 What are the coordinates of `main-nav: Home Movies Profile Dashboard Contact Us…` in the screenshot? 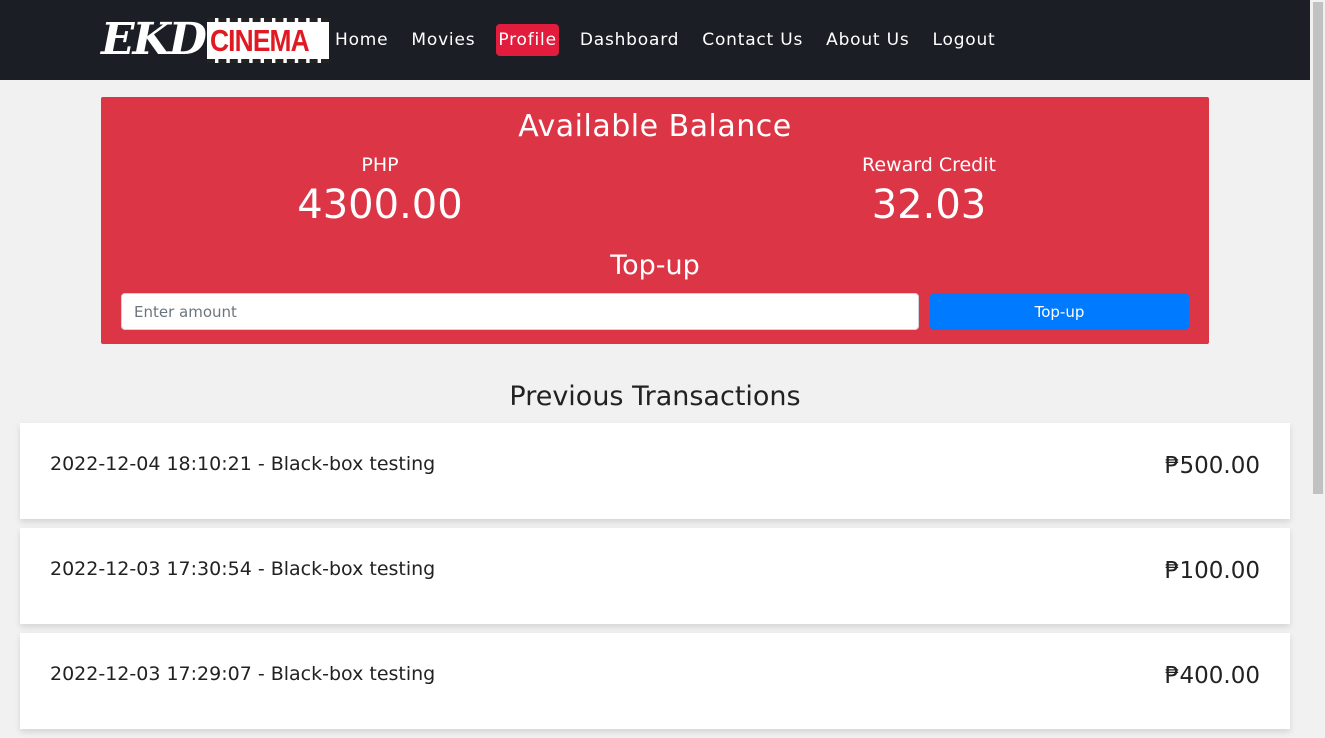 It's located at (675, 40).